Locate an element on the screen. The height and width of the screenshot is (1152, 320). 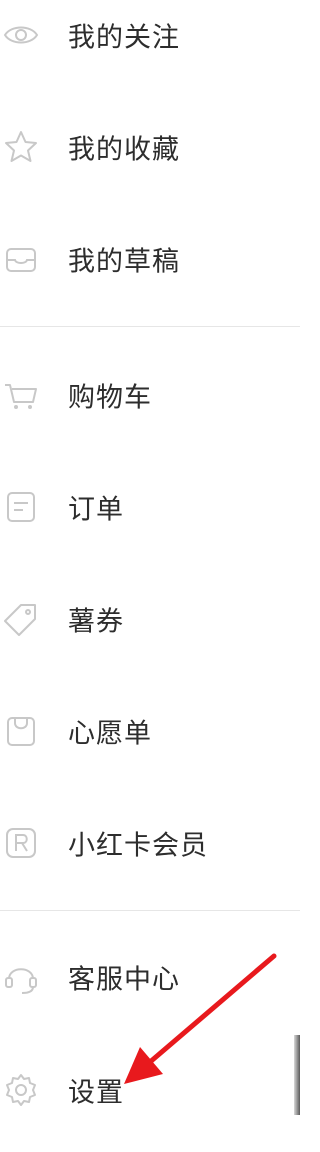
menu-item-membership: 小红卡会员 is located at coordinates (150, 843).